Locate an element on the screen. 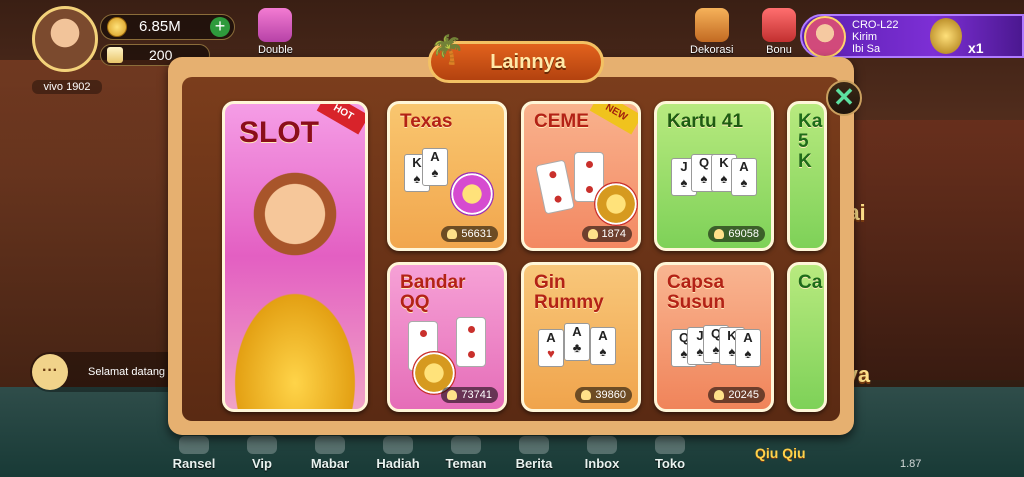  bonus-button: Bonu is located at coordinates (779, 32).